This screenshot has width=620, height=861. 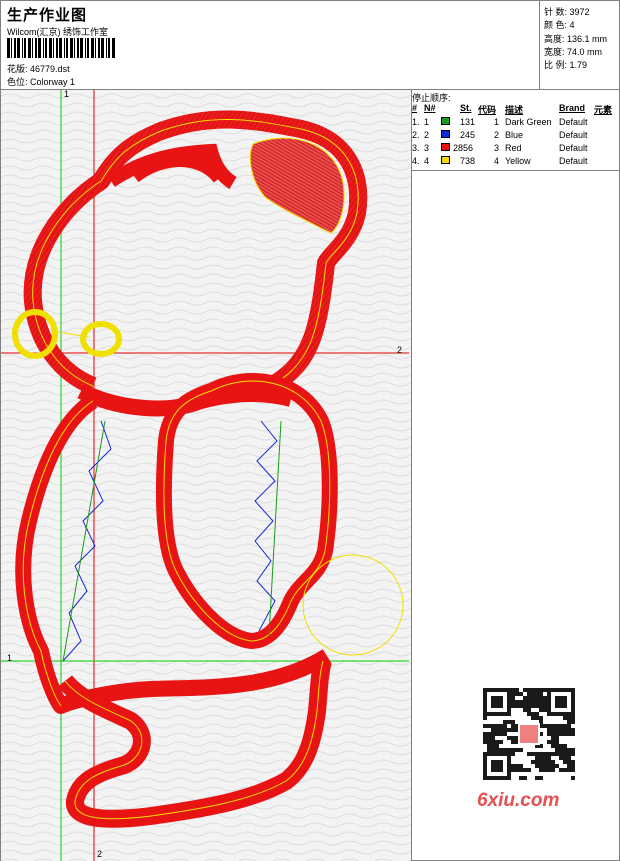 What do you see at coordinates (463, 148) in the screenshot?
I see `row-stitches: 2856` at bounding box center [463, 148].